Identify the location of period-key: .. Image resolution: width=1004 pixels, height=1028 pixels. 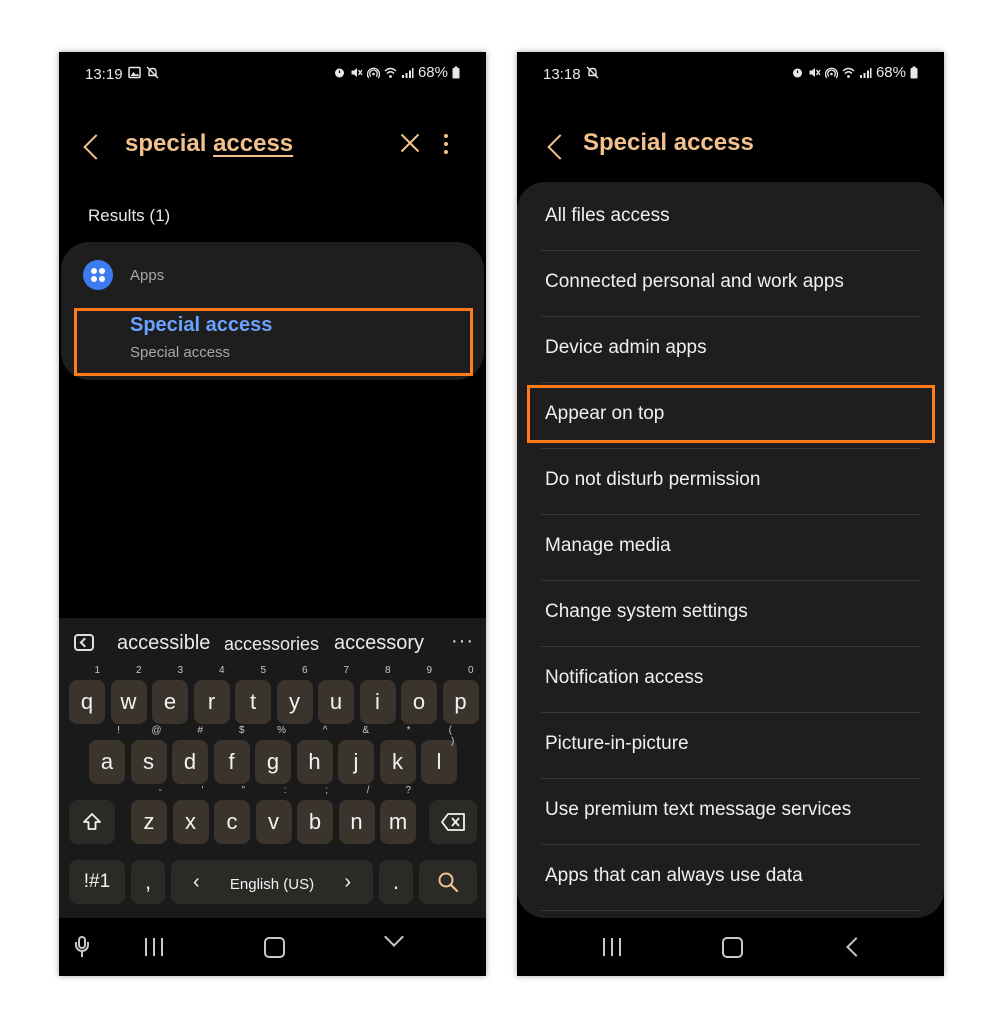
(396, 882).